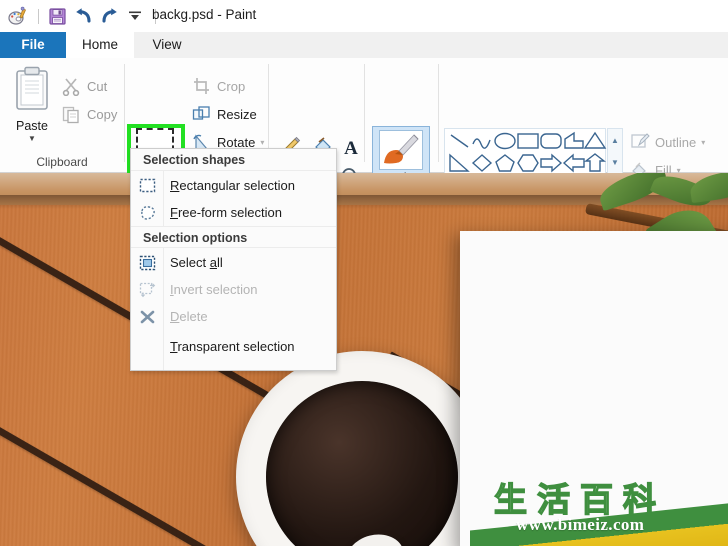 The width and height of the screenshot is (728, 546). Describe the element at coordinates (147, 212) in the screenshot. I see `free-form-selection-icon` at that location.